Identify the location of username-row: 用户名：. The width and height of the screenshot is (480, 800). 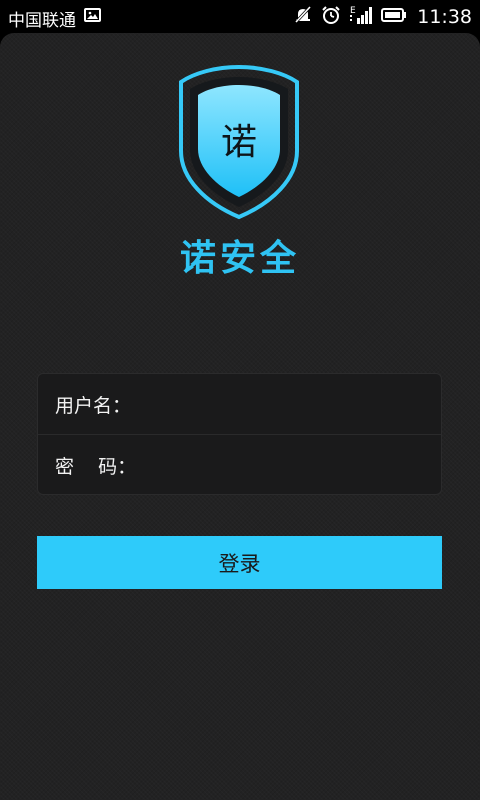
(239, 404).